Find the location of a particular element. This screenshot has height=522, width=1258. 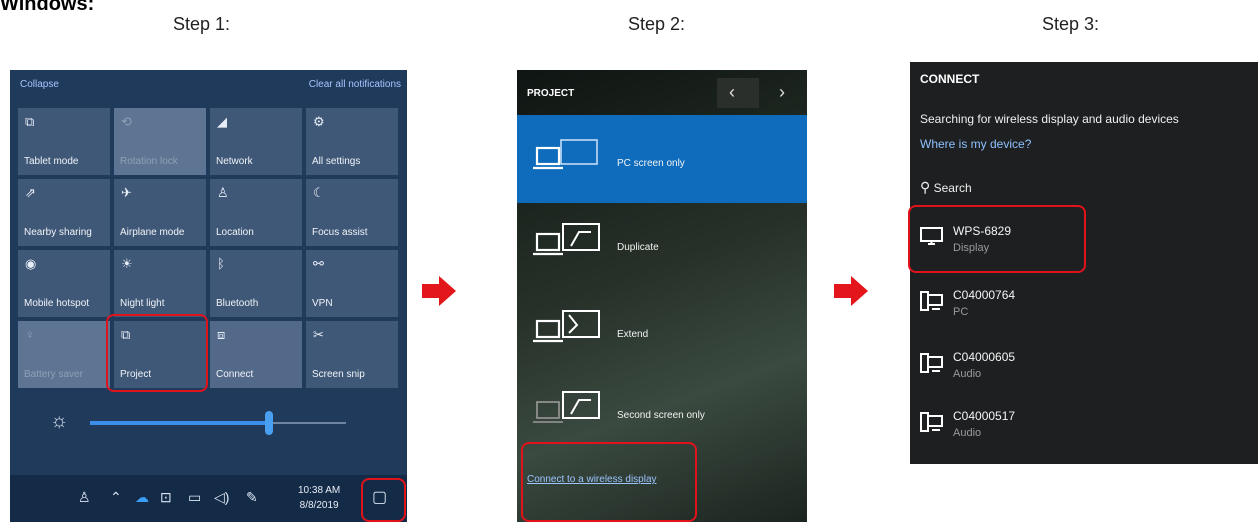

extend-icon is located at coordinates (566, 326).